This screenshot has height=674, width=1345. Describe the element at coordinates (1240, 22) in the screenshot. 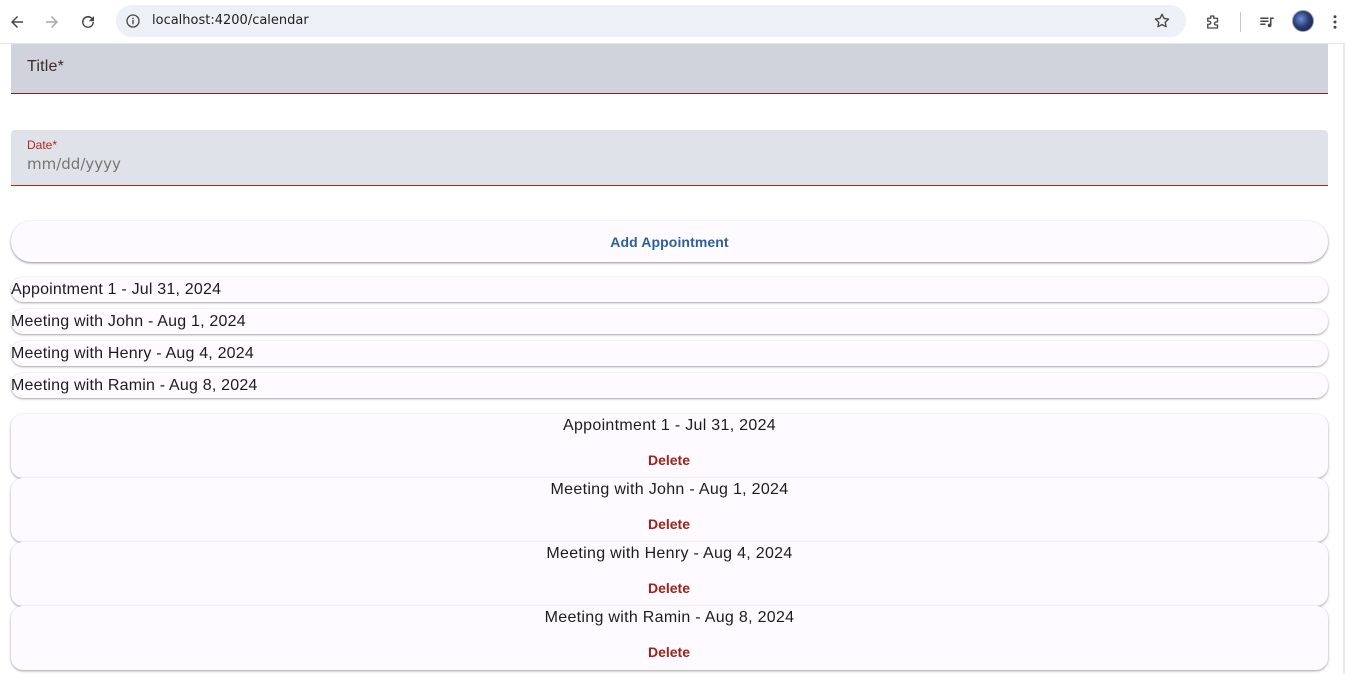

I see `toolbar-divider` at that location.